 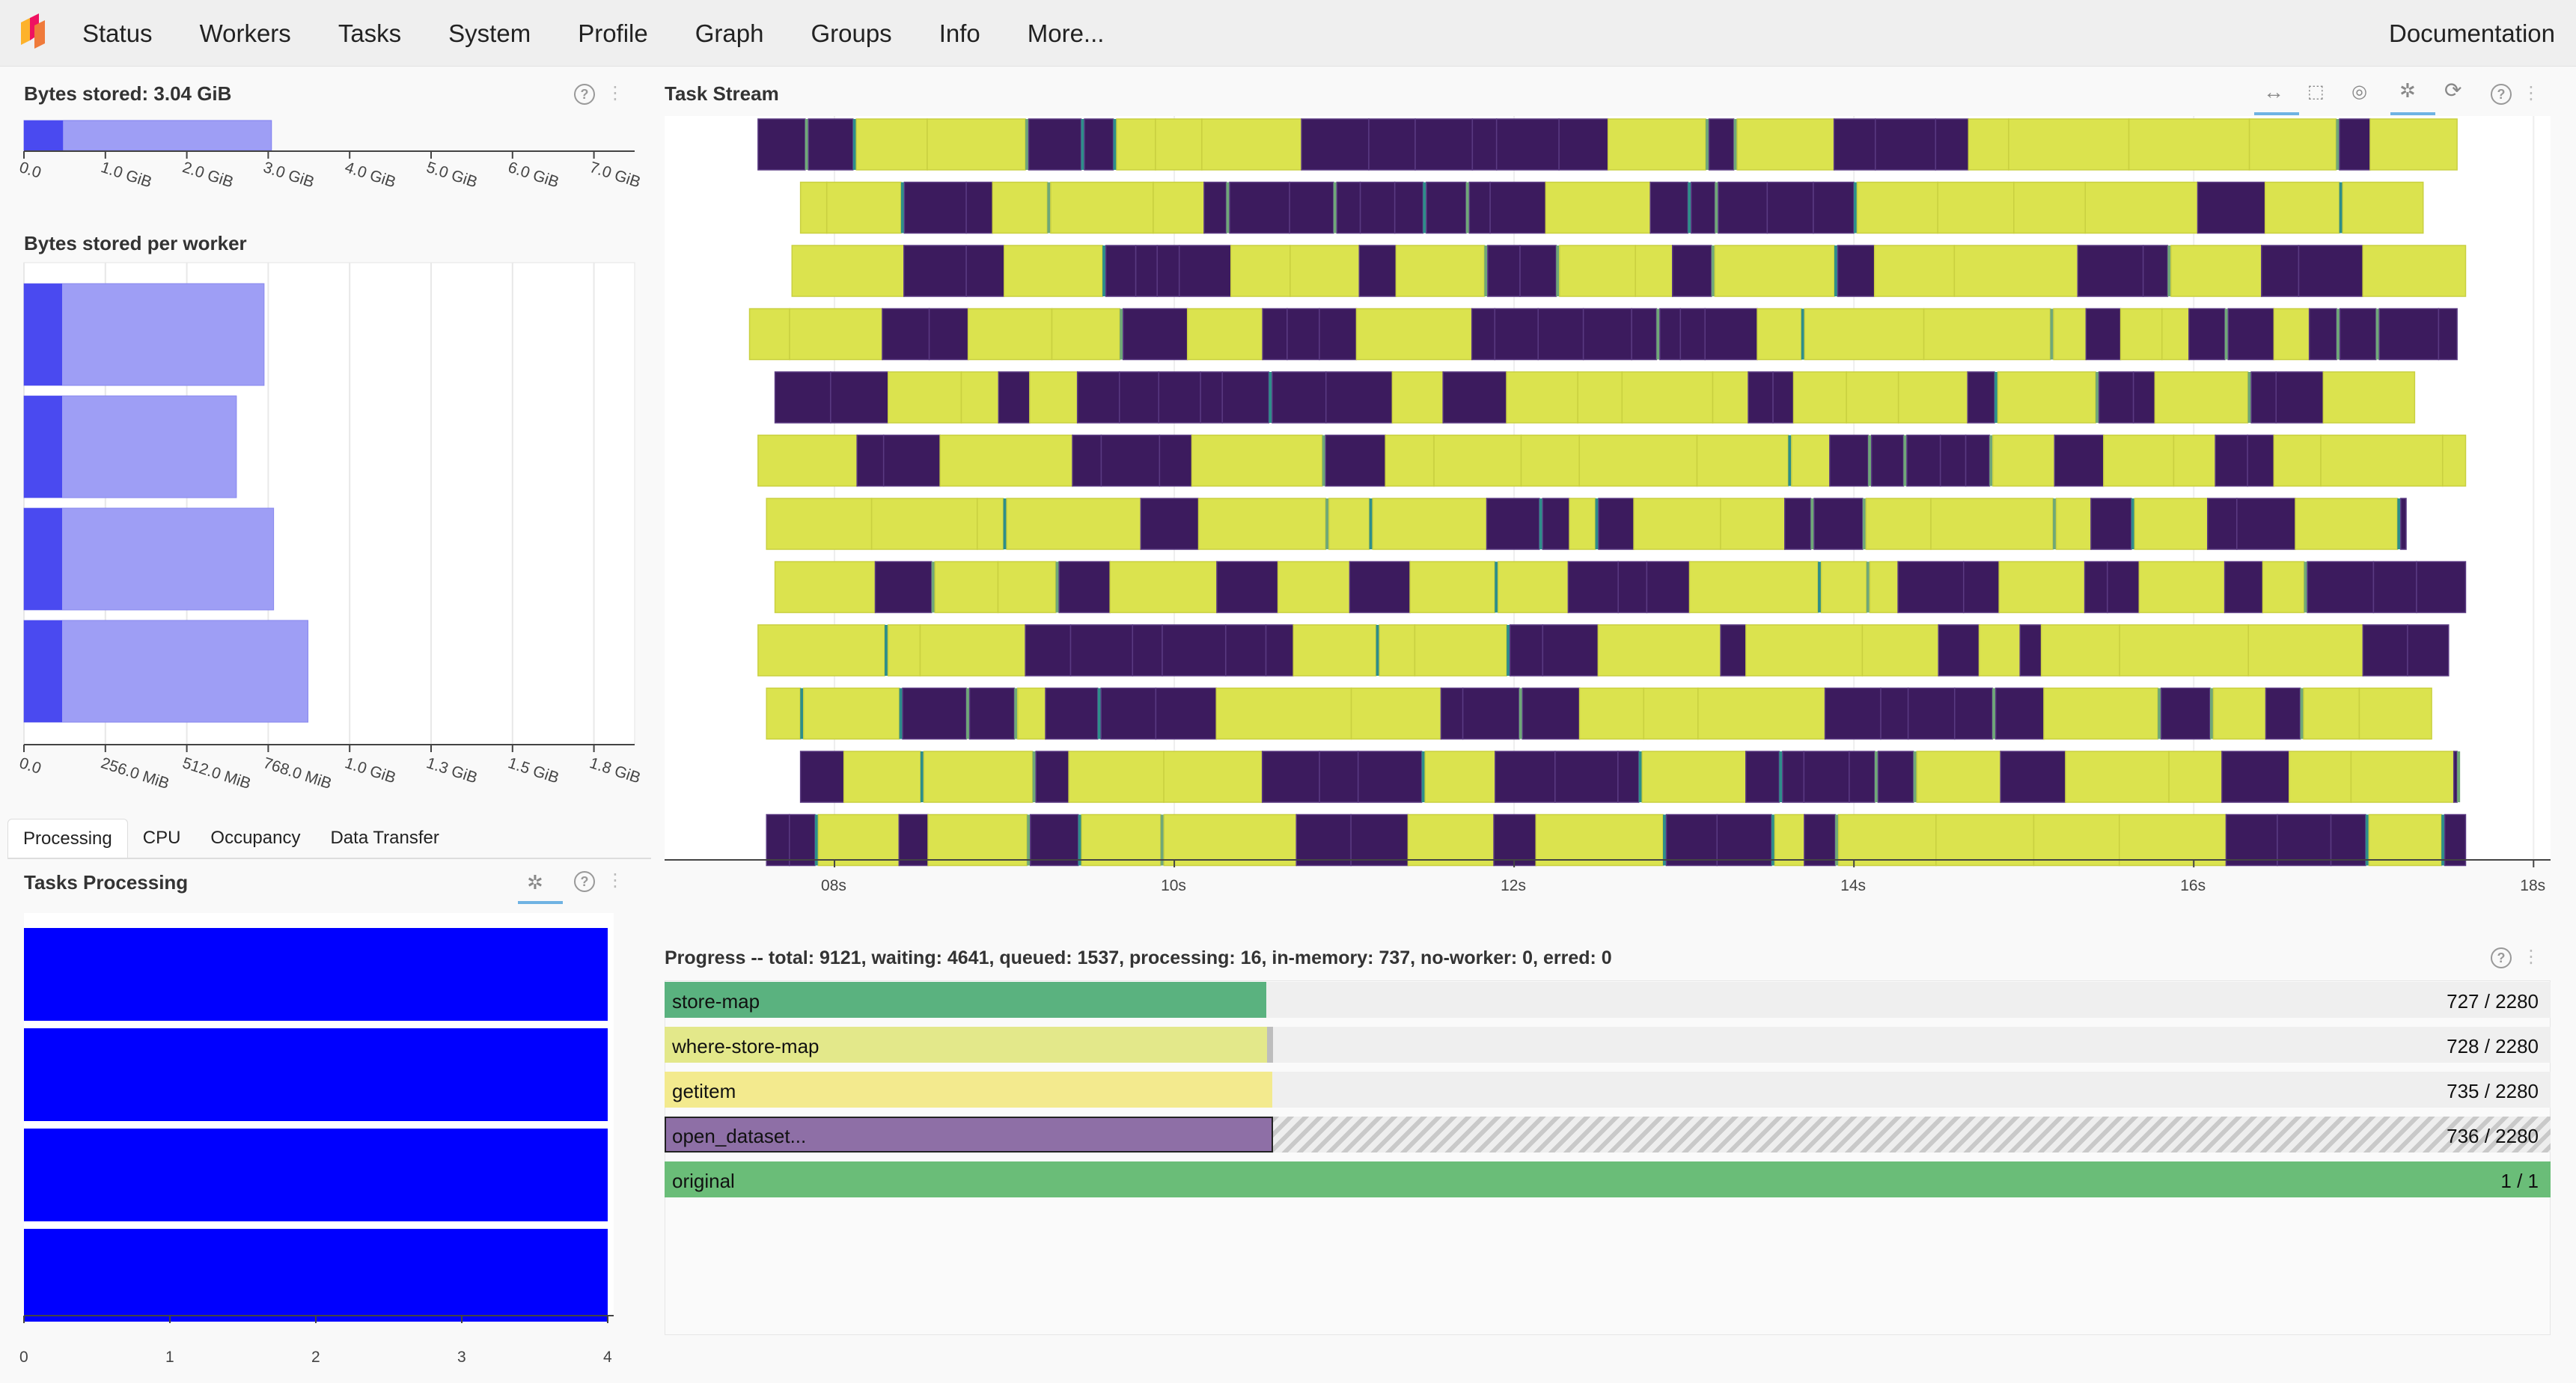 What do you see at coordinates (535, 883) in the screenshot?
I see `tap-tool-icon: ✲` at bounding box center [535, 883].